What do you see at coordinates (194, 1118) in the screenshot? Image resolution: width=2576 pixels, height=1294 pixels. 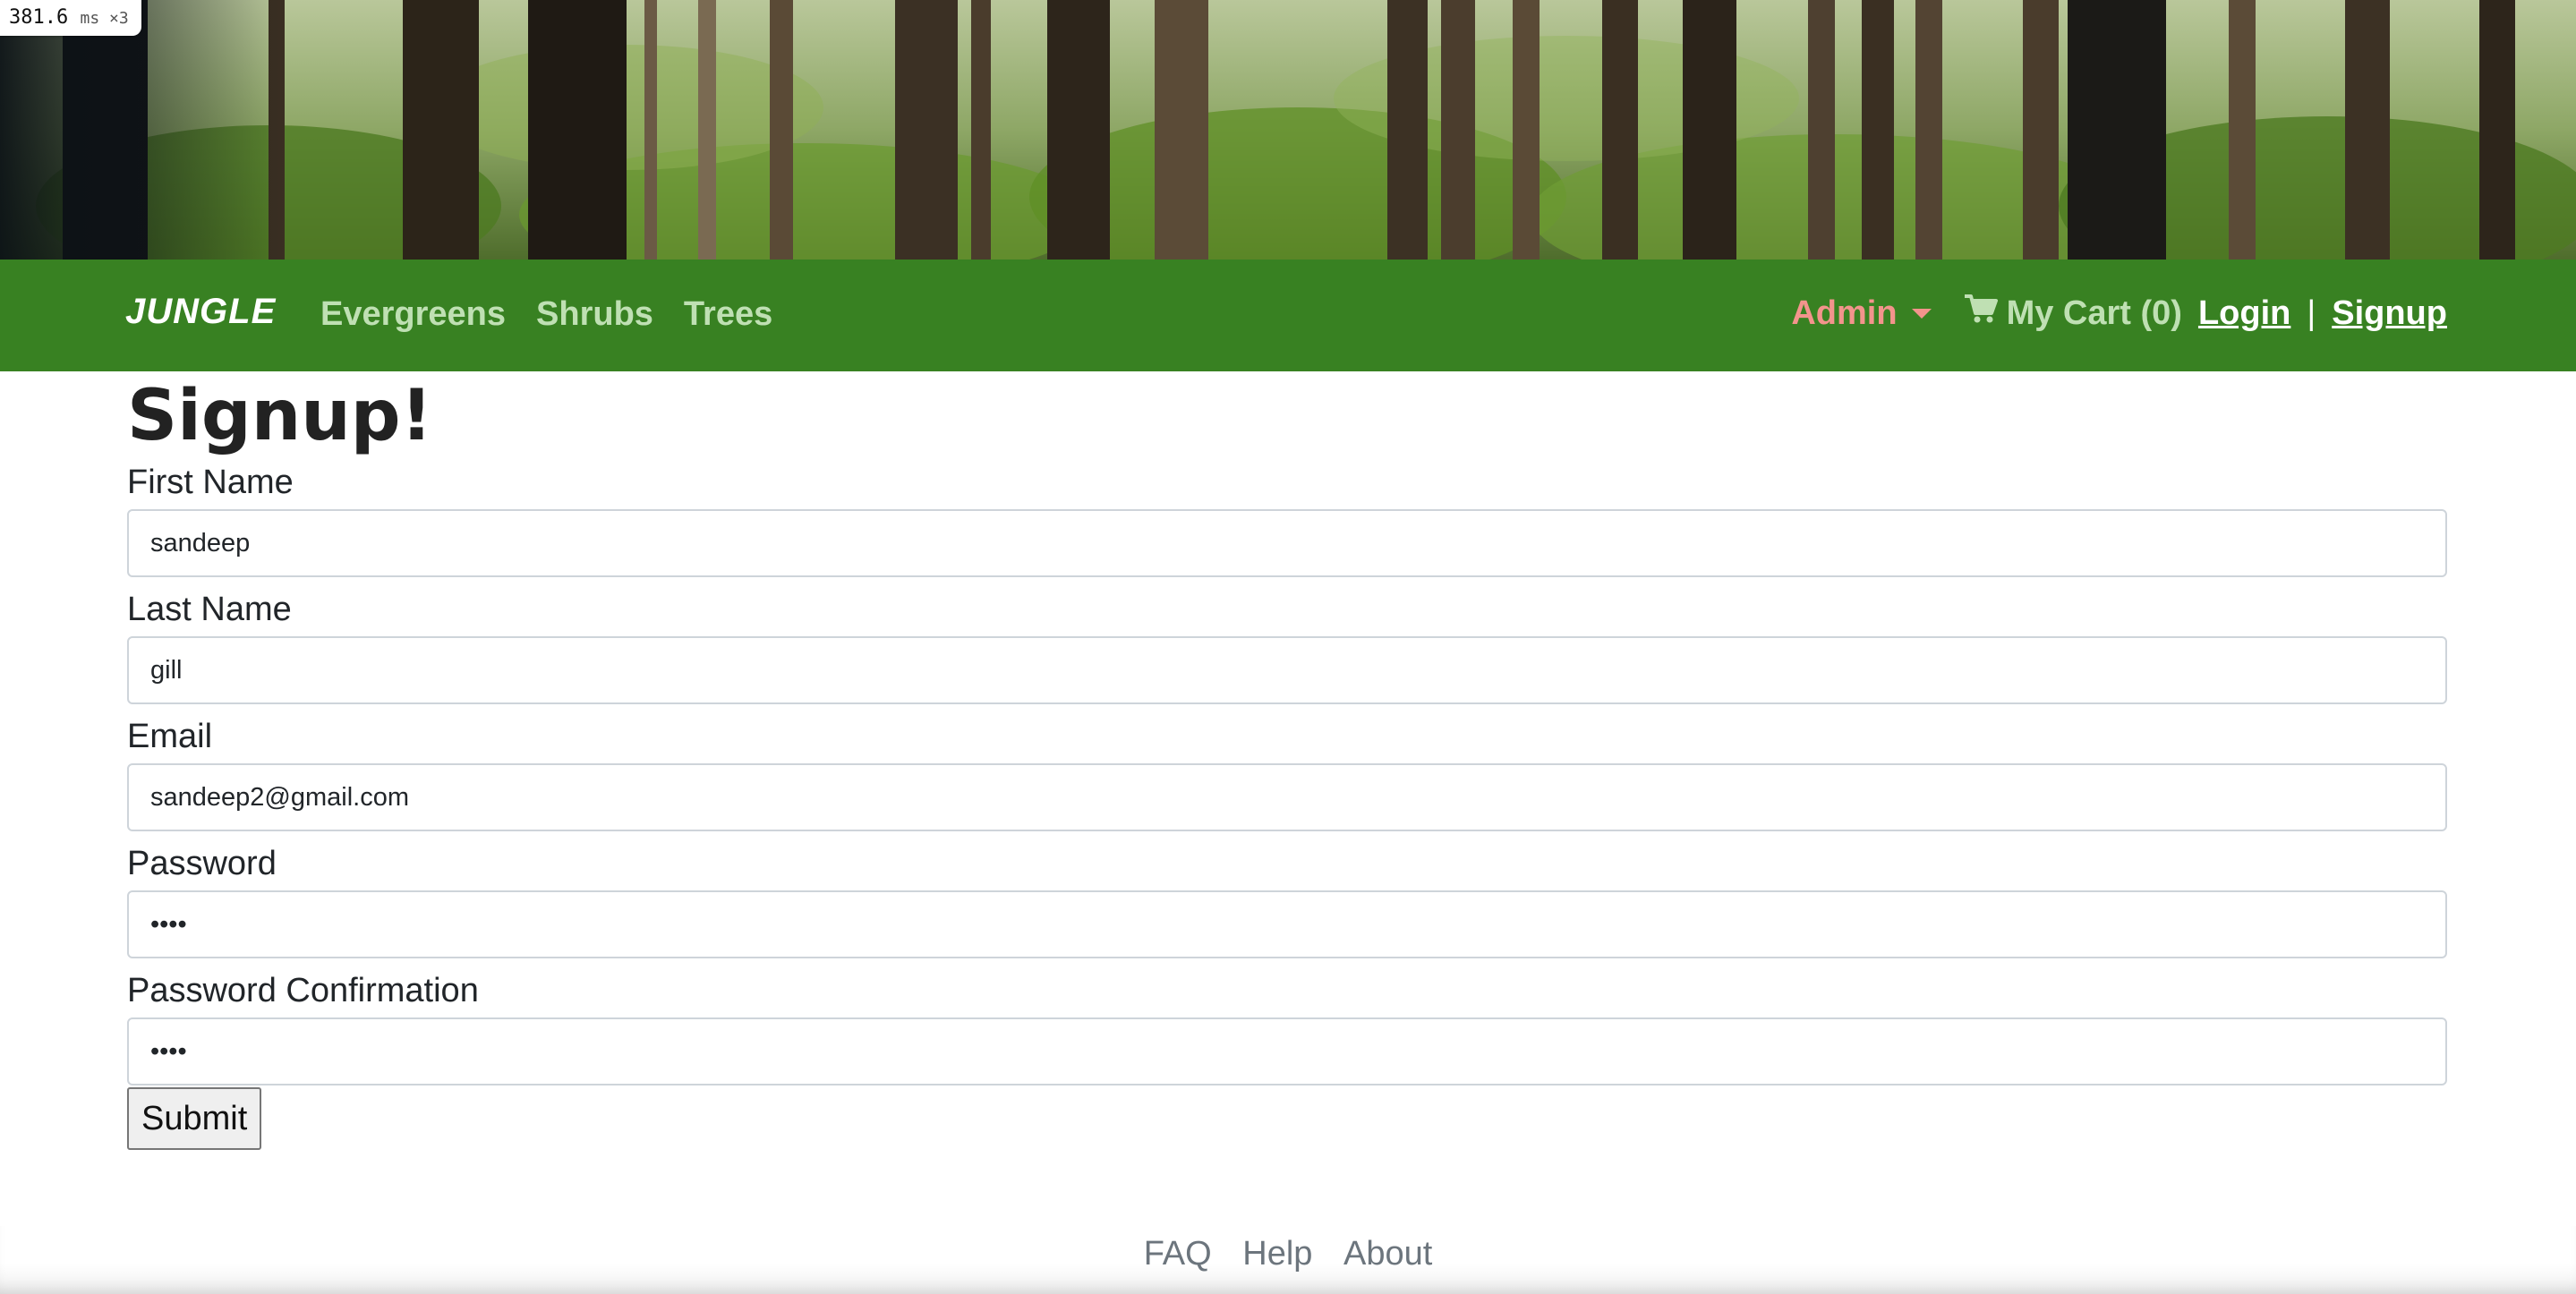 I see `submit-button: Submit` at bounding box center [194, 1118].